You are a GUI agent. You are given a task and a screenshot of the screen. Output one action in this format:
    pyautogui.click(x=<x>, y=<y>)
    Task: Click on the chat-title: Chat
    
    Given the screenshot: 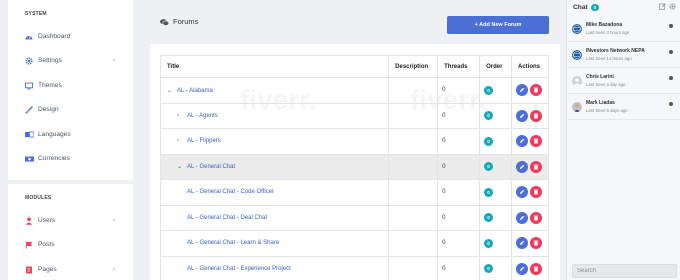 What is the action you would take?
    pyautogui.click(x=580, y=7)
    